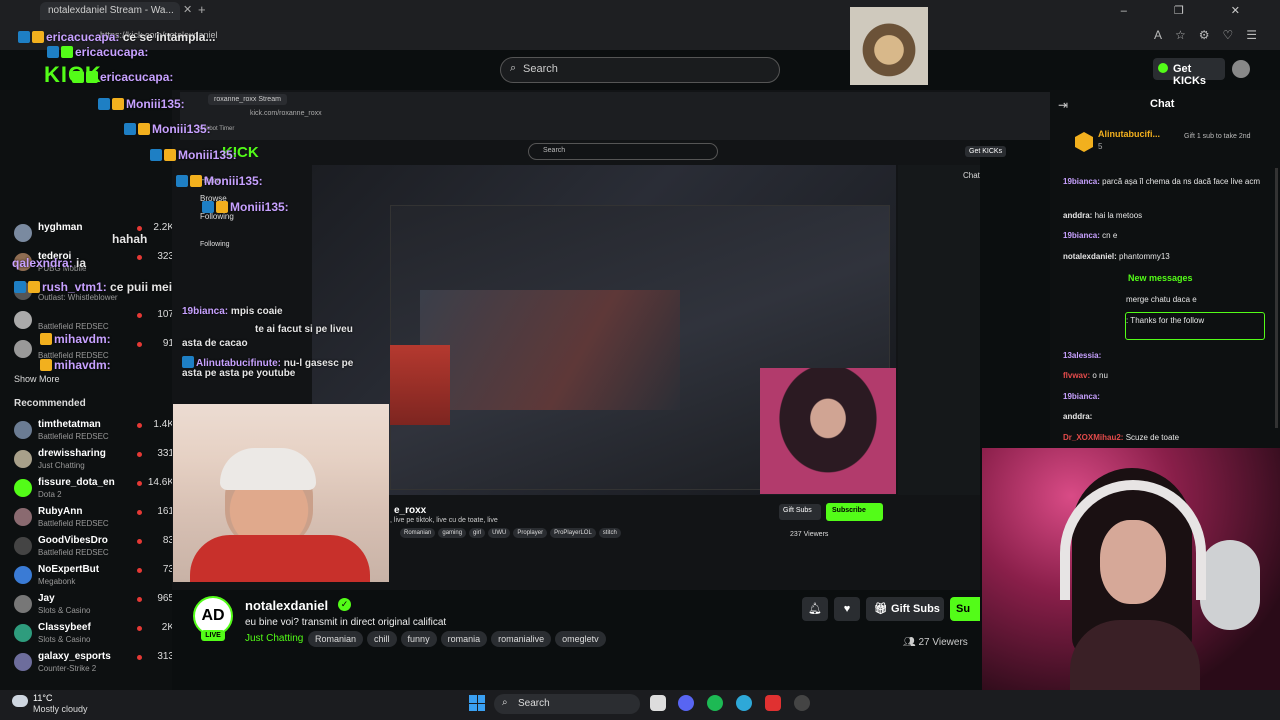 Image resolution: width=1280 pixels, height=720 pixels. I want to click on stream-tag: funny, so click(418, 639).